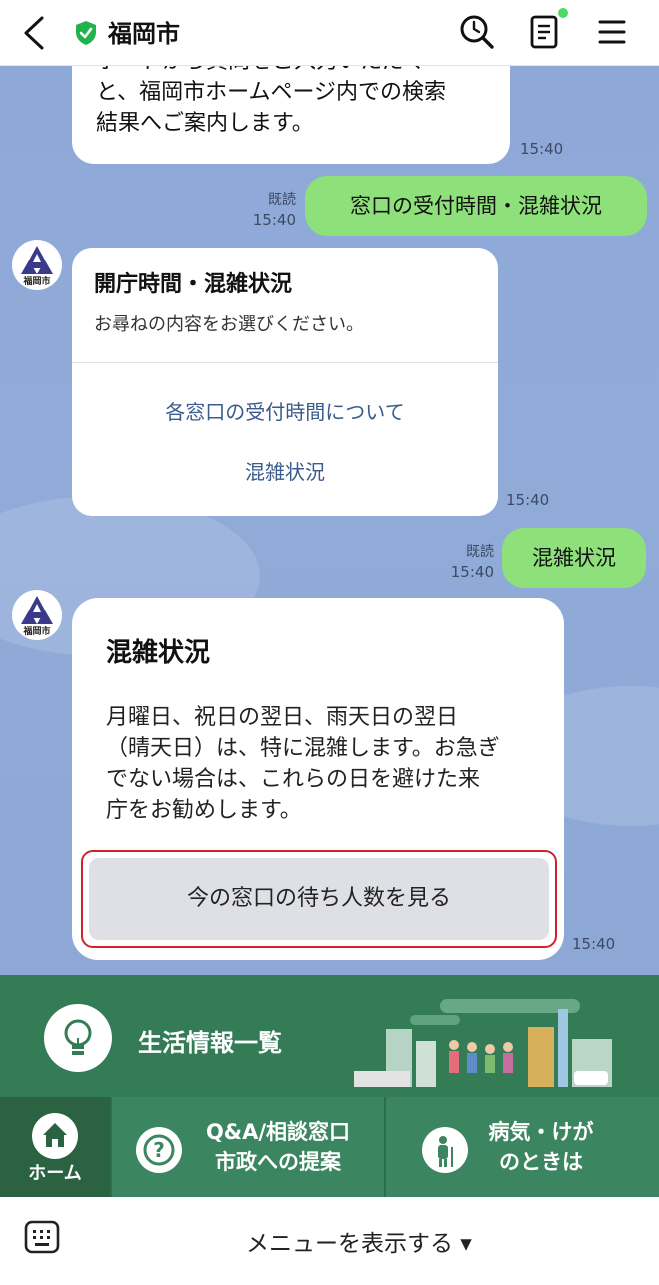 This screenshot has width=659, height=1285. Describe the element at coordinates (285, 410) in the screenshot. I see `option-reception-hours: 各窓口の受付時間について` at that location.